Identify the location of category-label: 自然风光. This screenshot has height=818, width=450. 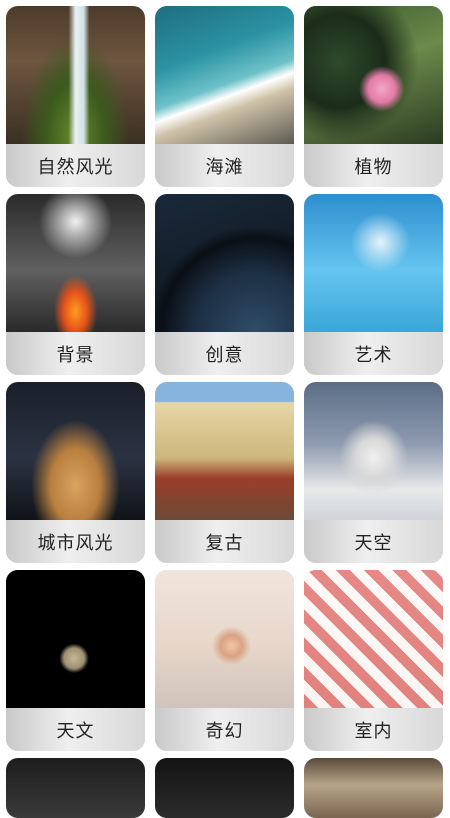
(75, 167).